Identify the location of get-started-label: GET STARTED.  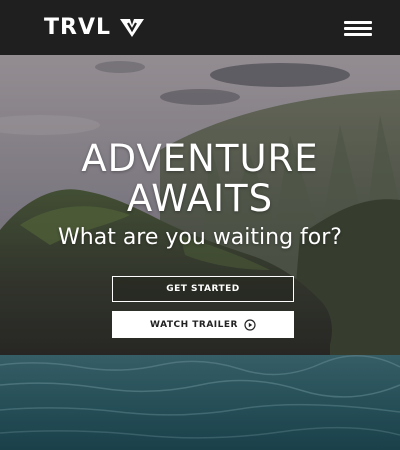
(203, 289).